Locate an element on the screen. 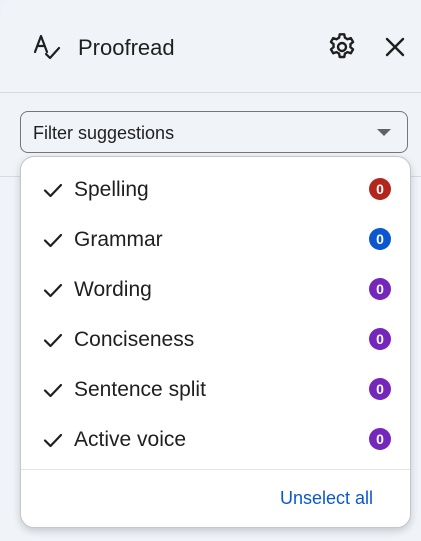 The image size is (421, 541). option-label: Active voice is located at coordinates (130, 439).